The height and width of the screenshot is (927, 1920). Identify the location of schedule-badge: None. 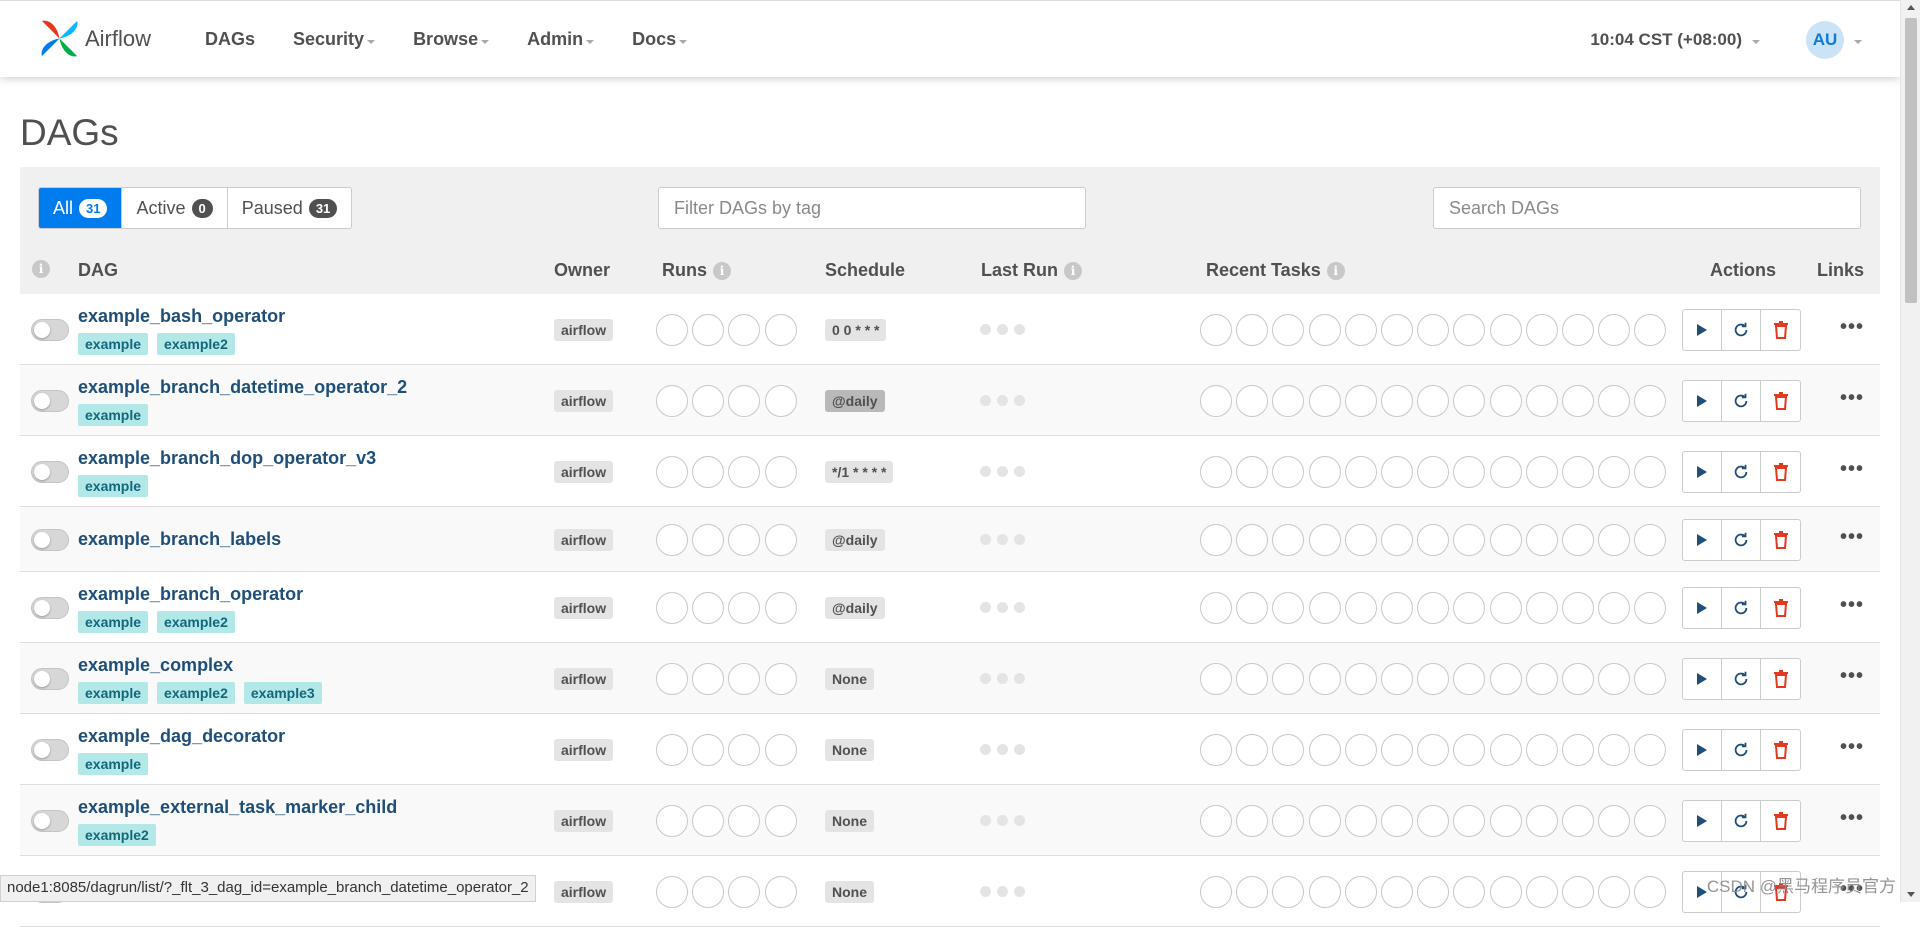
(849, 891).